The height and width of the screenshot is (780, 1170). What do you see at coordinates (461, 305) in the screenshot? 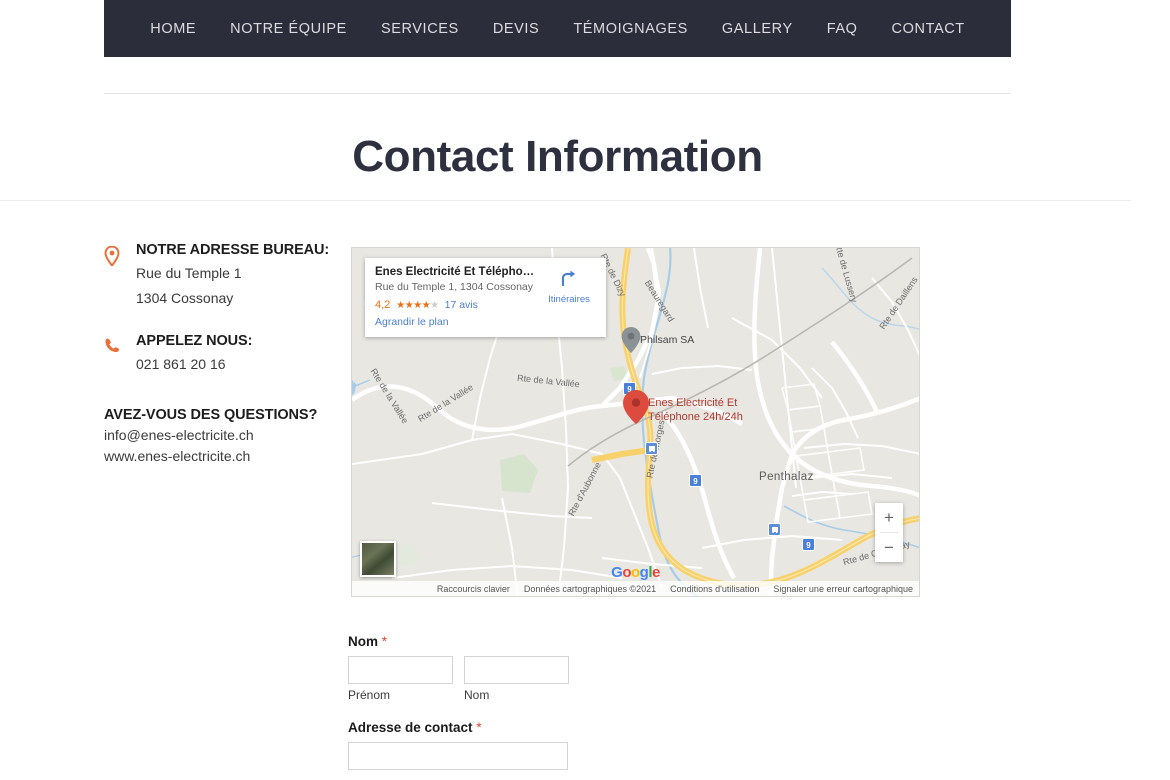
I see `review-count-link: 17 avis` at bounding box center [461, 305].